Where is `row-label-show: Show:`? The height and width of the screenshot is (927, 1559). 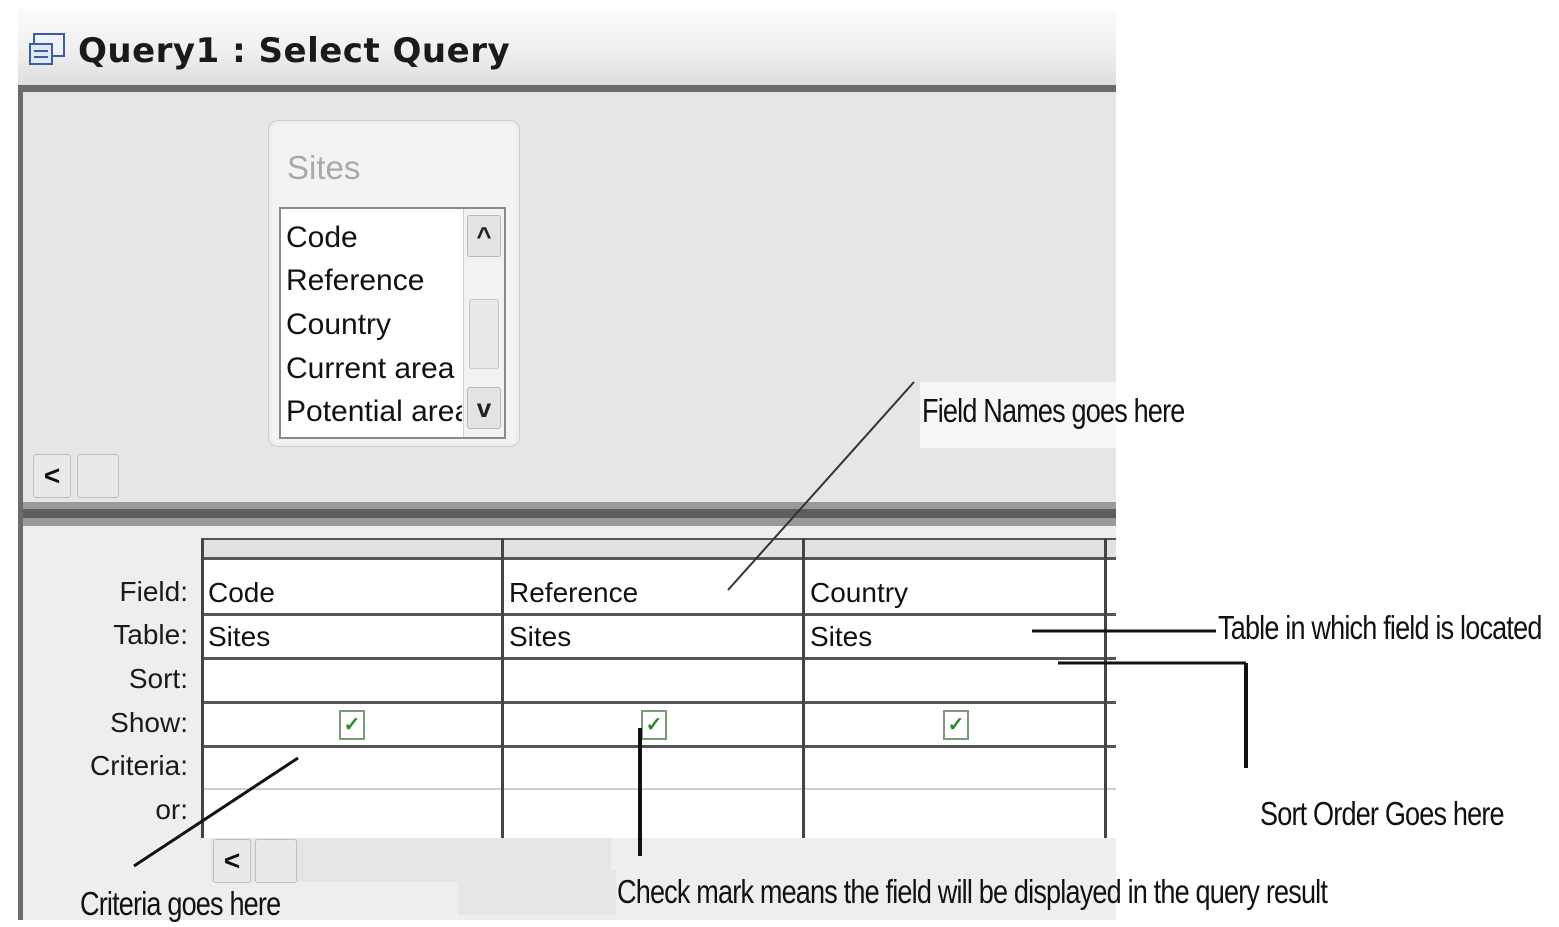 row-label-show: Show: is located at coordinates (149, 722).